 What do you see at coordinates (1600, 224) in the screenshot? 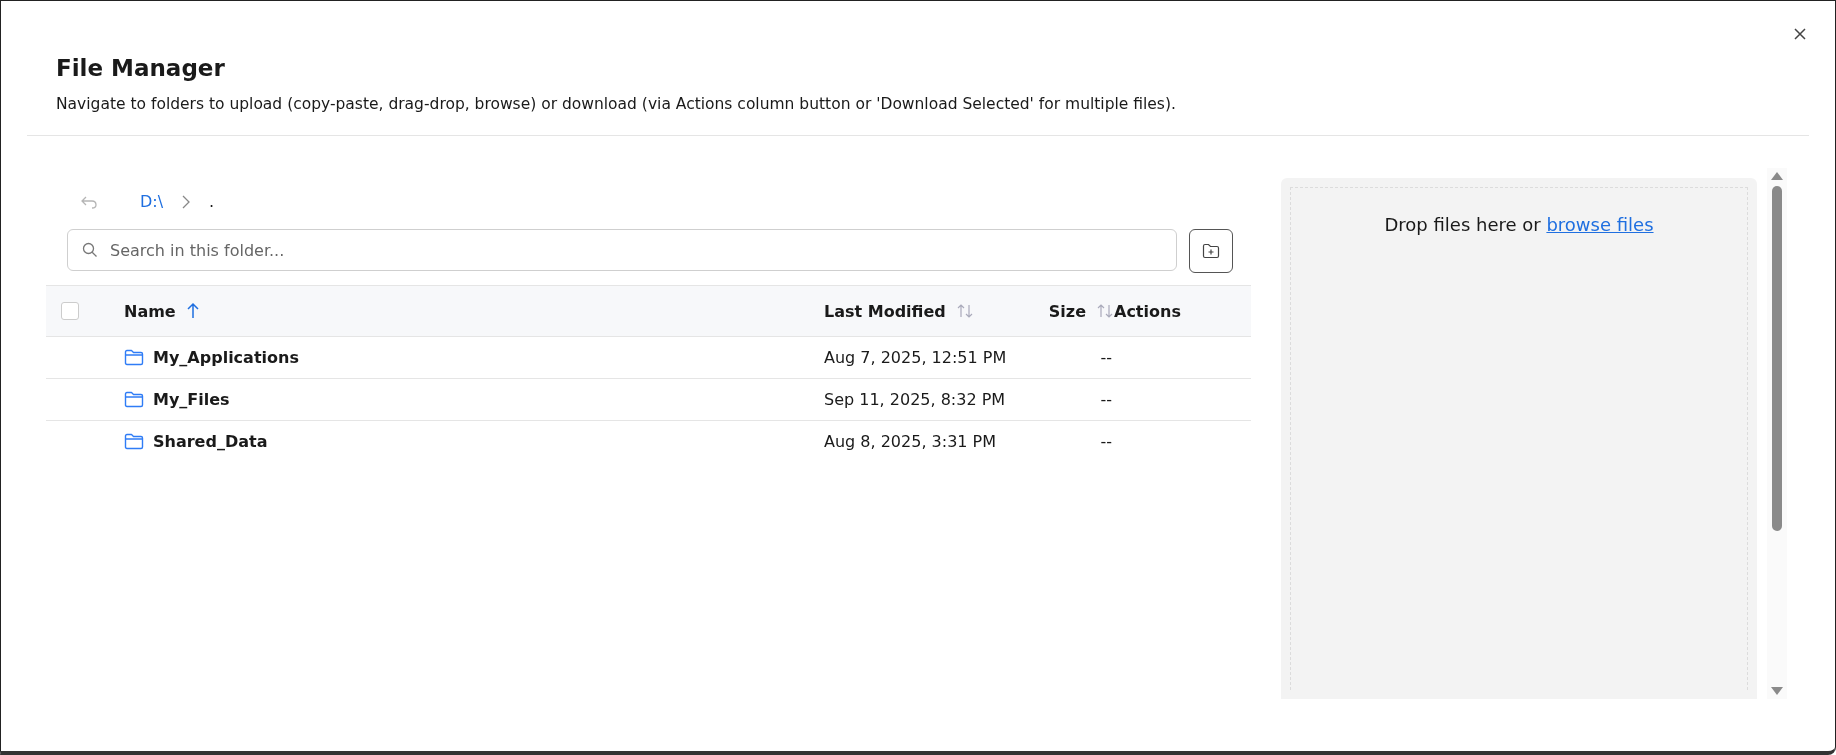
I see `browse-files-link: browse files` at bounding box center [1600, 224].